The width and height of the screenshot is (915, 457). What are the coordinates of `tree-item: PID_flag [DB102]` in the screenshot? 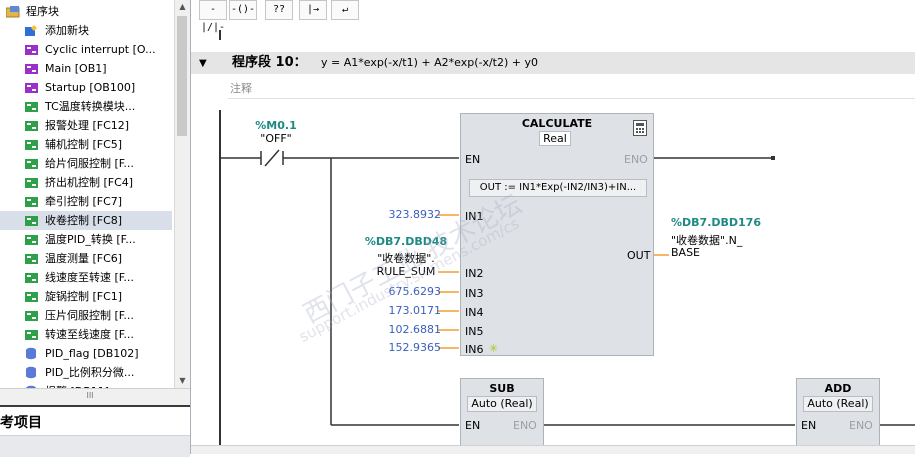 It's located at (86, 353).